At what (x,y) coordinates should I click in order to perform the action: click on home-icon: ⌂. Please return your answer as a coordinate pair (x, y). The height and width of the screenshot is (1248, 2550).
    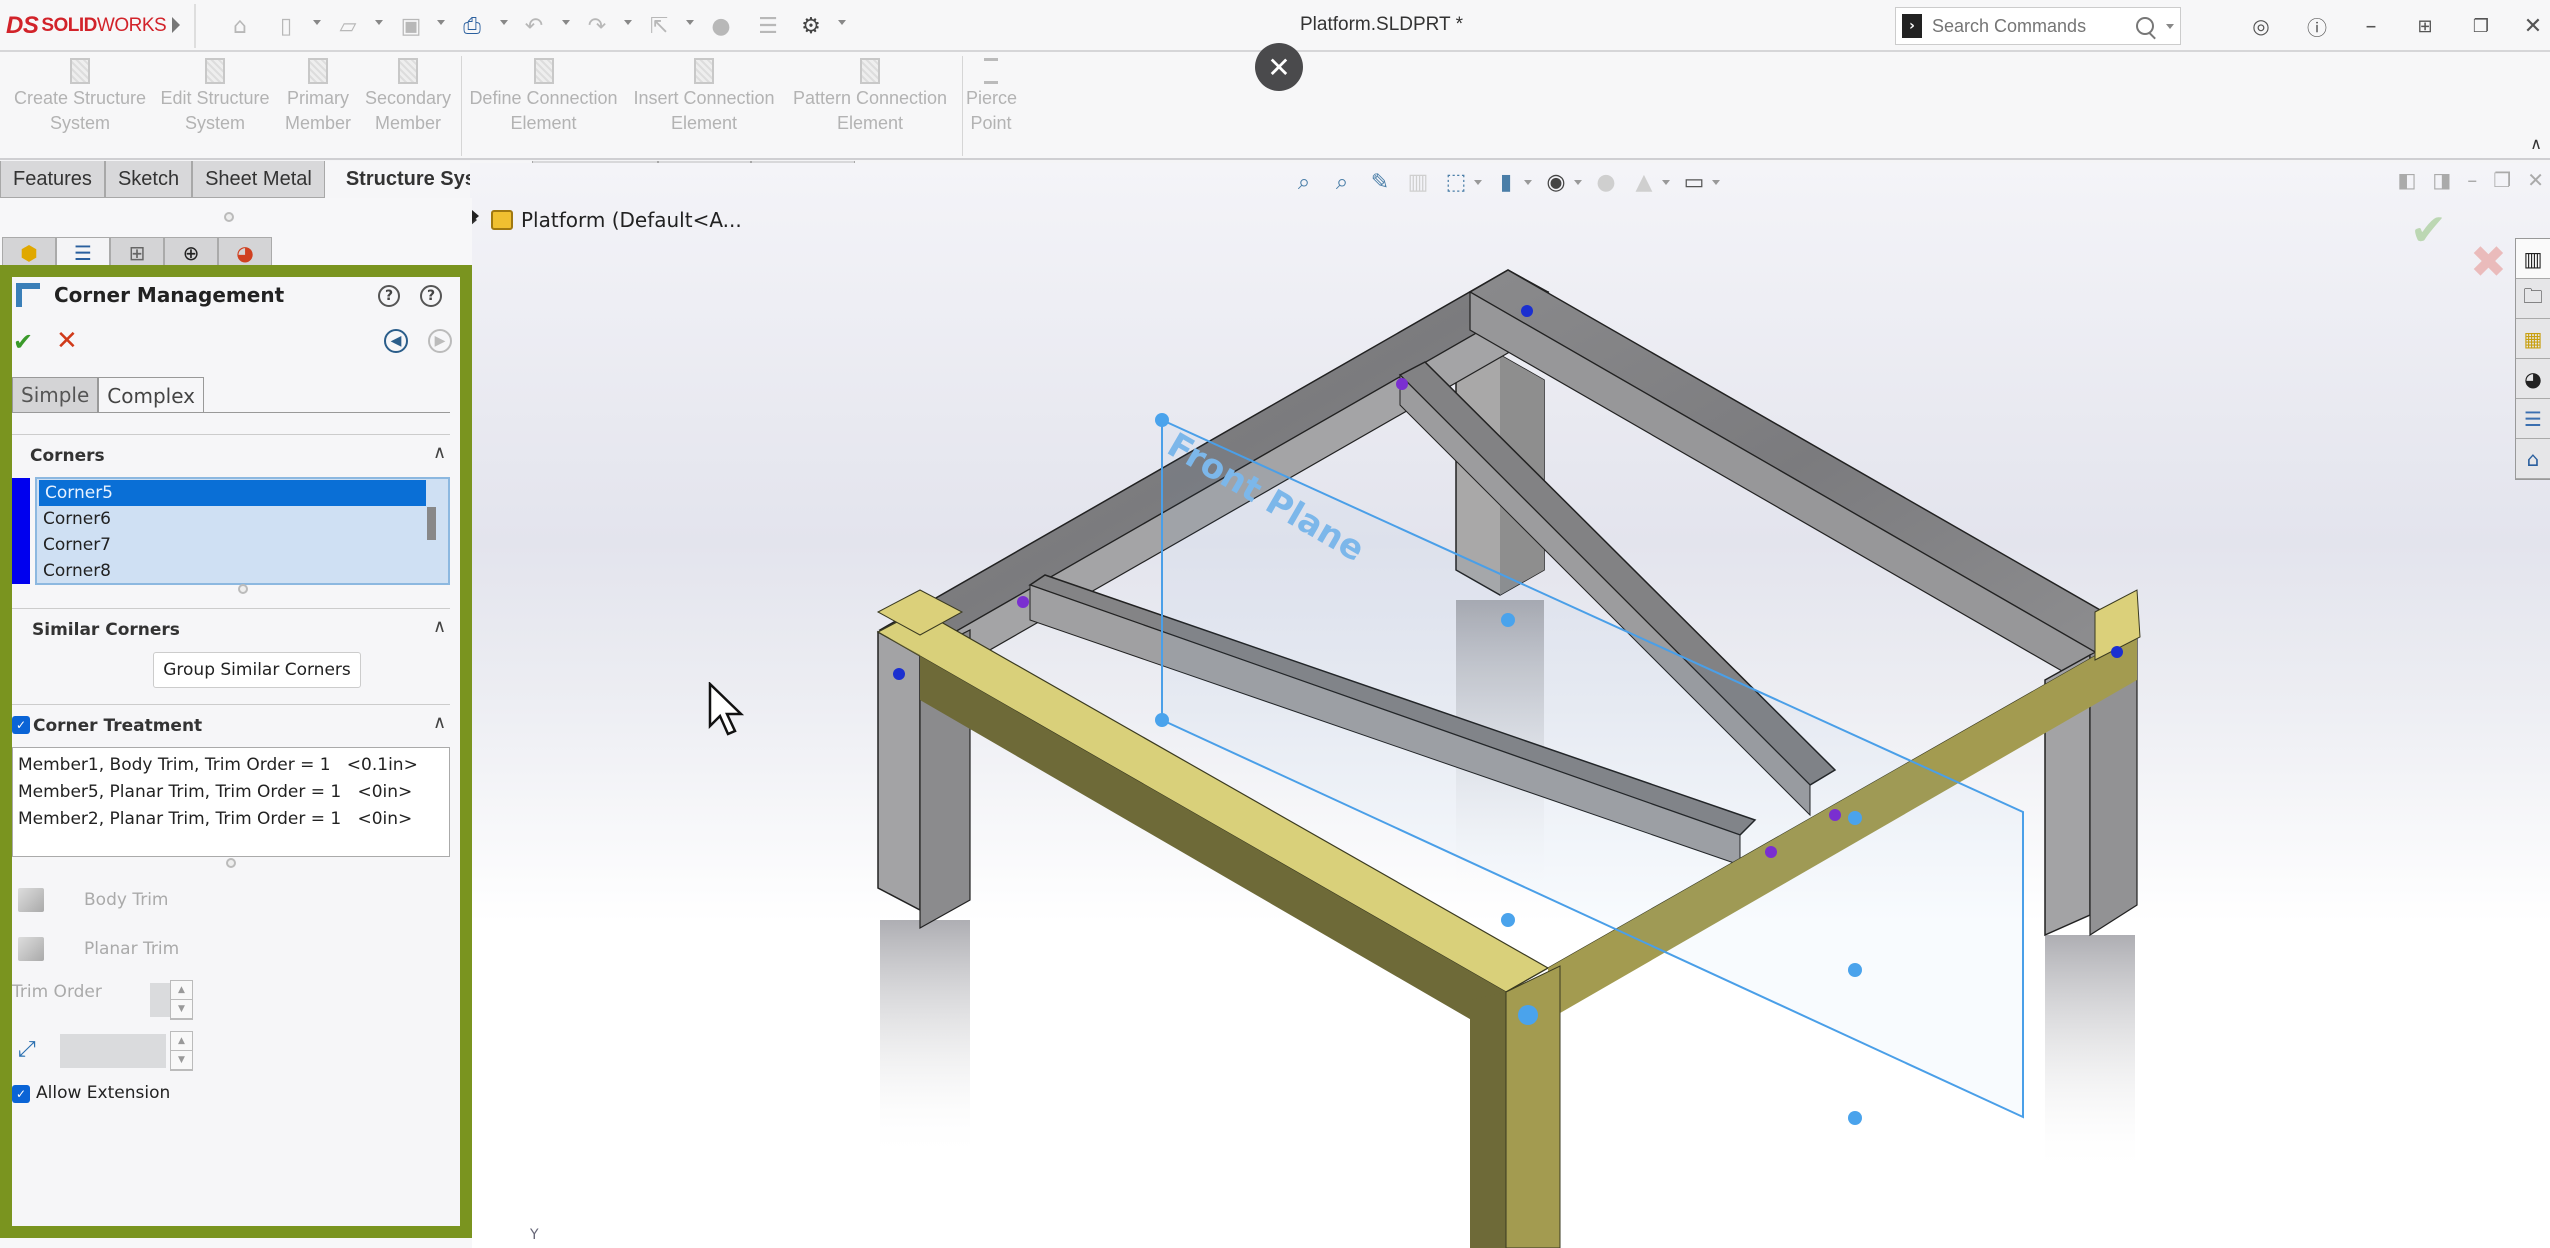
    Looking at the image, I should click on (240, 26).